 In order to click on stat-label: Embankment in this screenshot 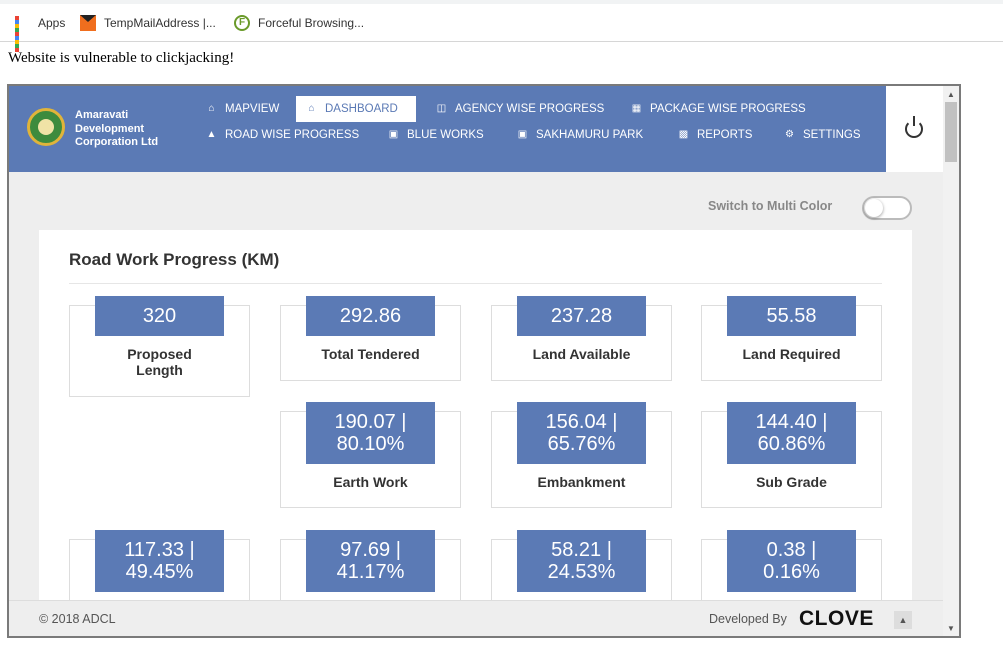, I will do `click(581, 482)`.